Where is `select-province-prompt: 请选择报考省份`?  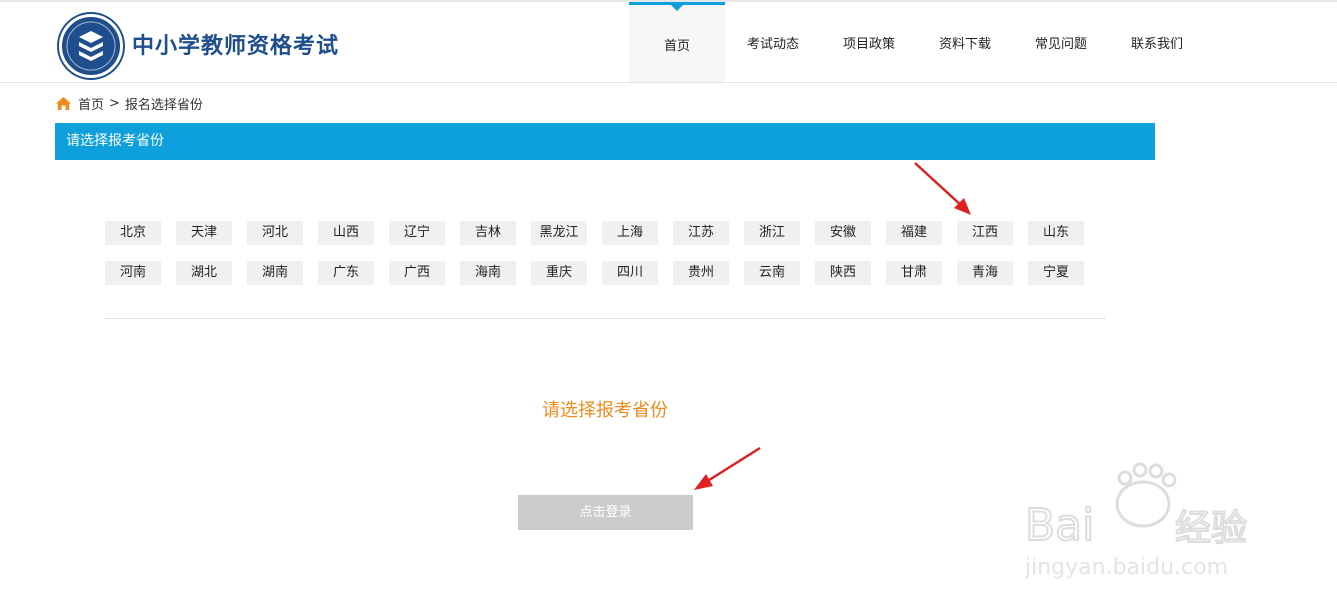
select-province-prompt: 请选择报考省份 is located at coordinates (605, 410).